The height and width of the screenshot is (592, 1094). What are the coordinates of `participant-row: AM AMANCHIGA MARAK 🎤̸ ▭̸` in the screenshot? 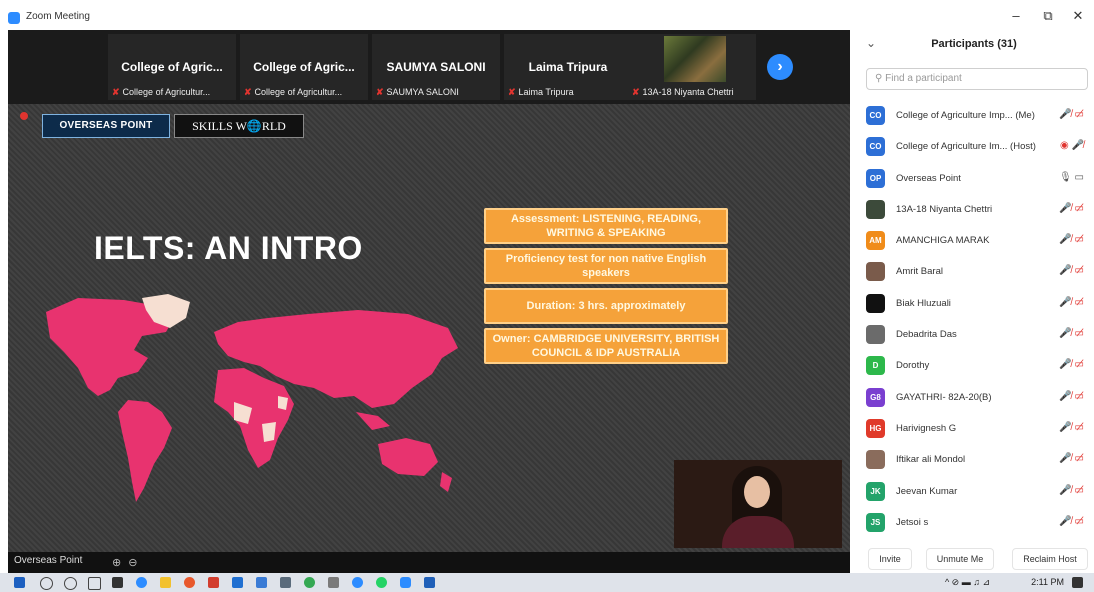 It's located at (974, 240).